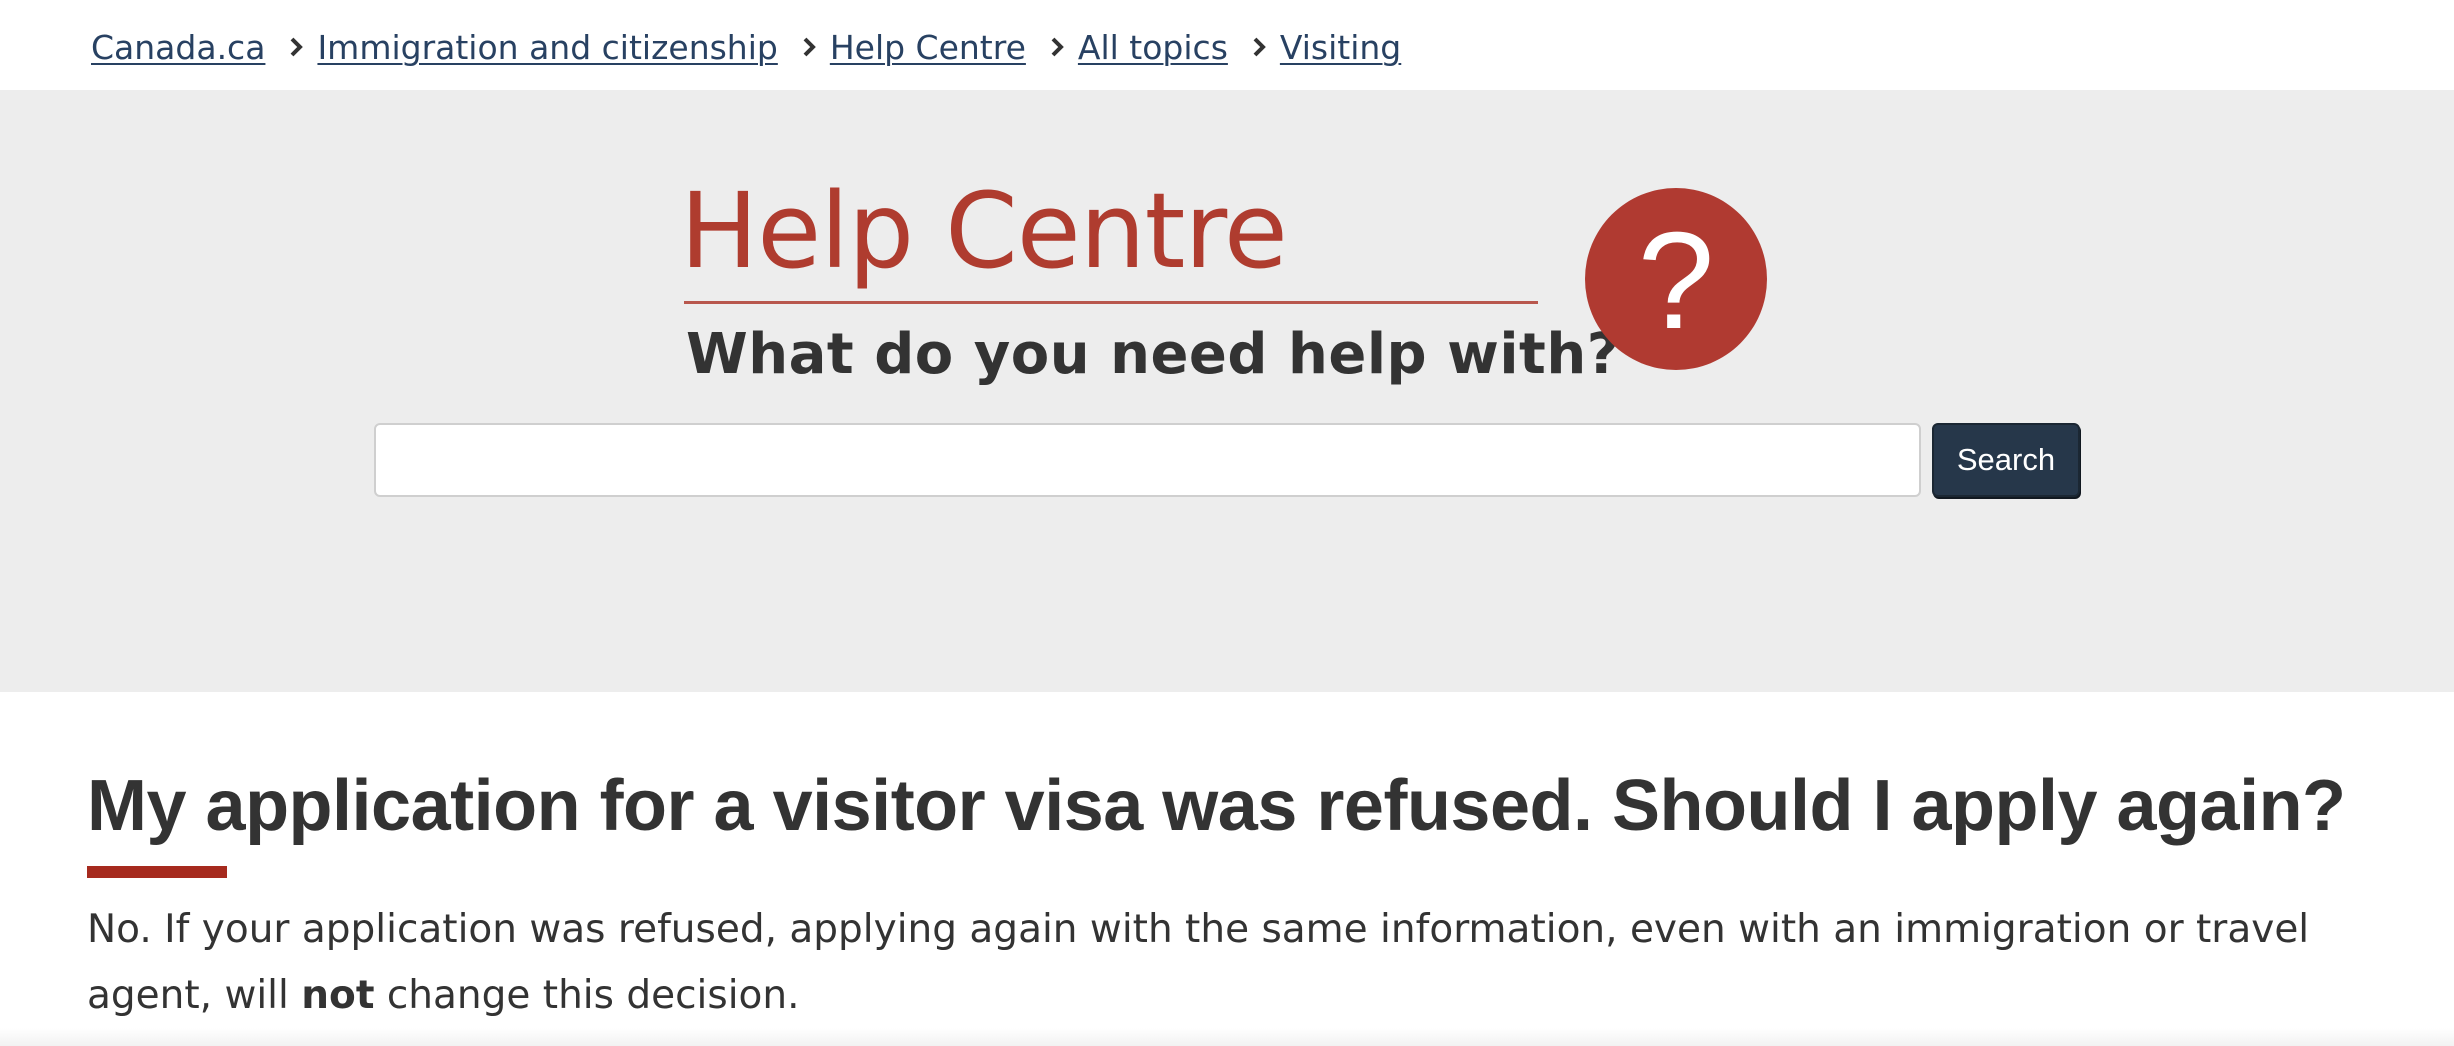 Image resolution: width=2454 pixels, height=1046 pixels. I want to click on breadcrumb-item-all-topics: All topics, so click(1127, 47).